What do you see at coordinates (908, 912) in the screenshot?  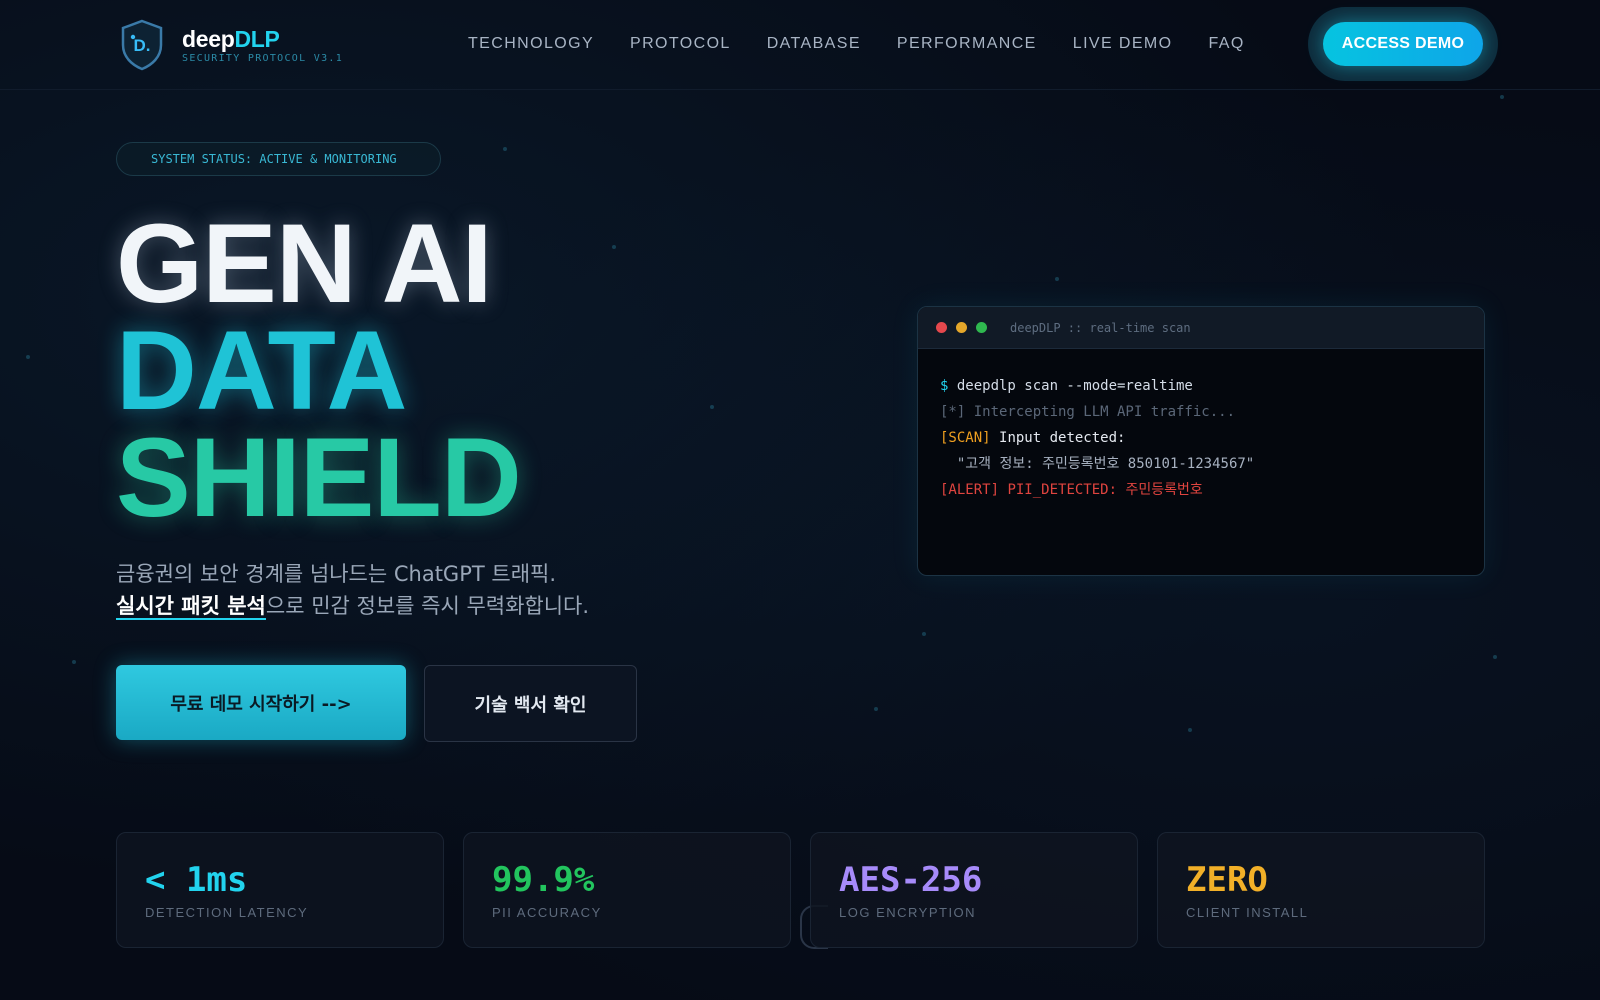 I see `stat-label: LOG ENCRYPTION` at bounding box center [908, 912].